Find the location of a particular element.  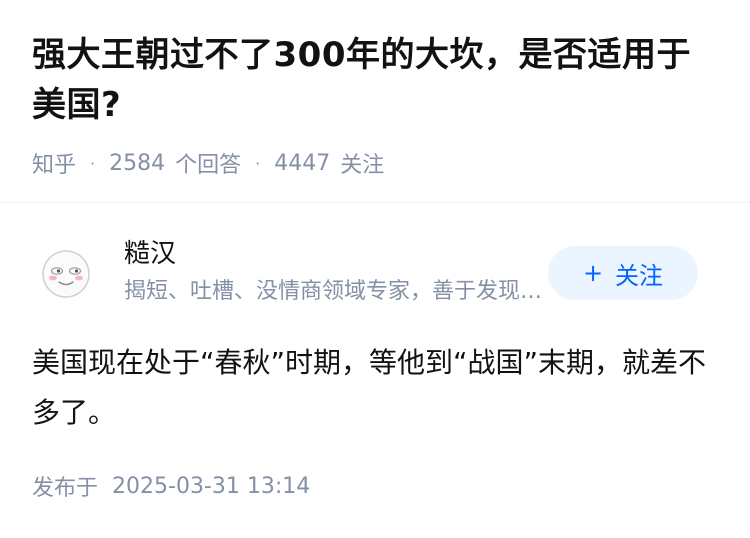

smiley-avatar-icon is located at coordinates (66, 274).